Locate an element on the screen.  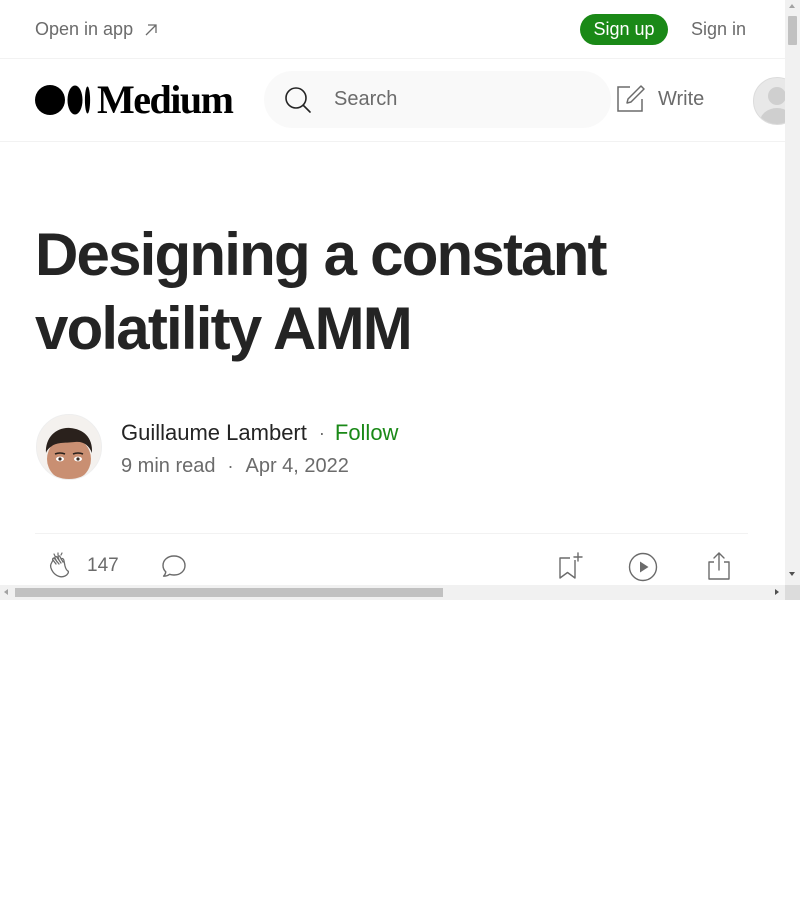
article-meta: 9 min read · Apr 4, 2022 is located at coordinates (235, 466).